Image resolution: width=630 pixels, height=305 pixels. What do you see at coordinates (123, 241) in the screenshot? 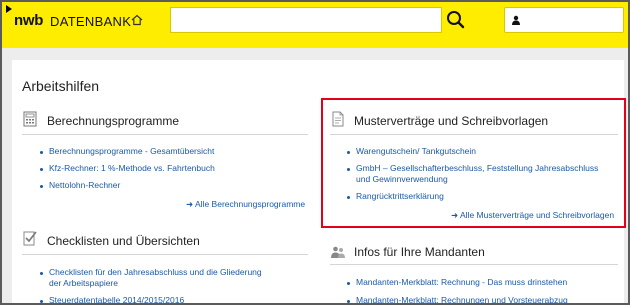
I see `card-title-checklisten: Checklisten und Übersichten` at bounding box center [123, 241].